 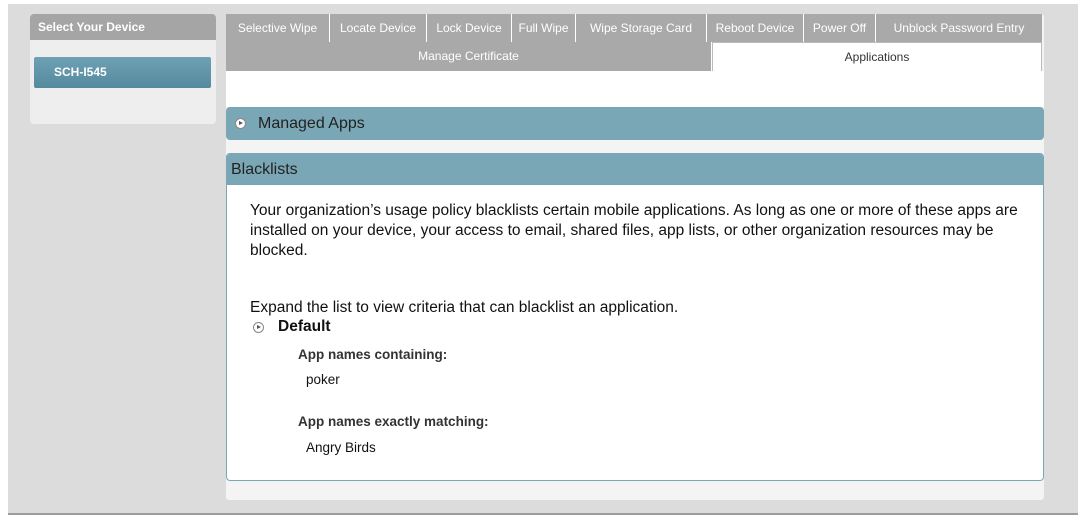 I want to click on blacklists-header: Blacklists, so click(x=635, y=169).